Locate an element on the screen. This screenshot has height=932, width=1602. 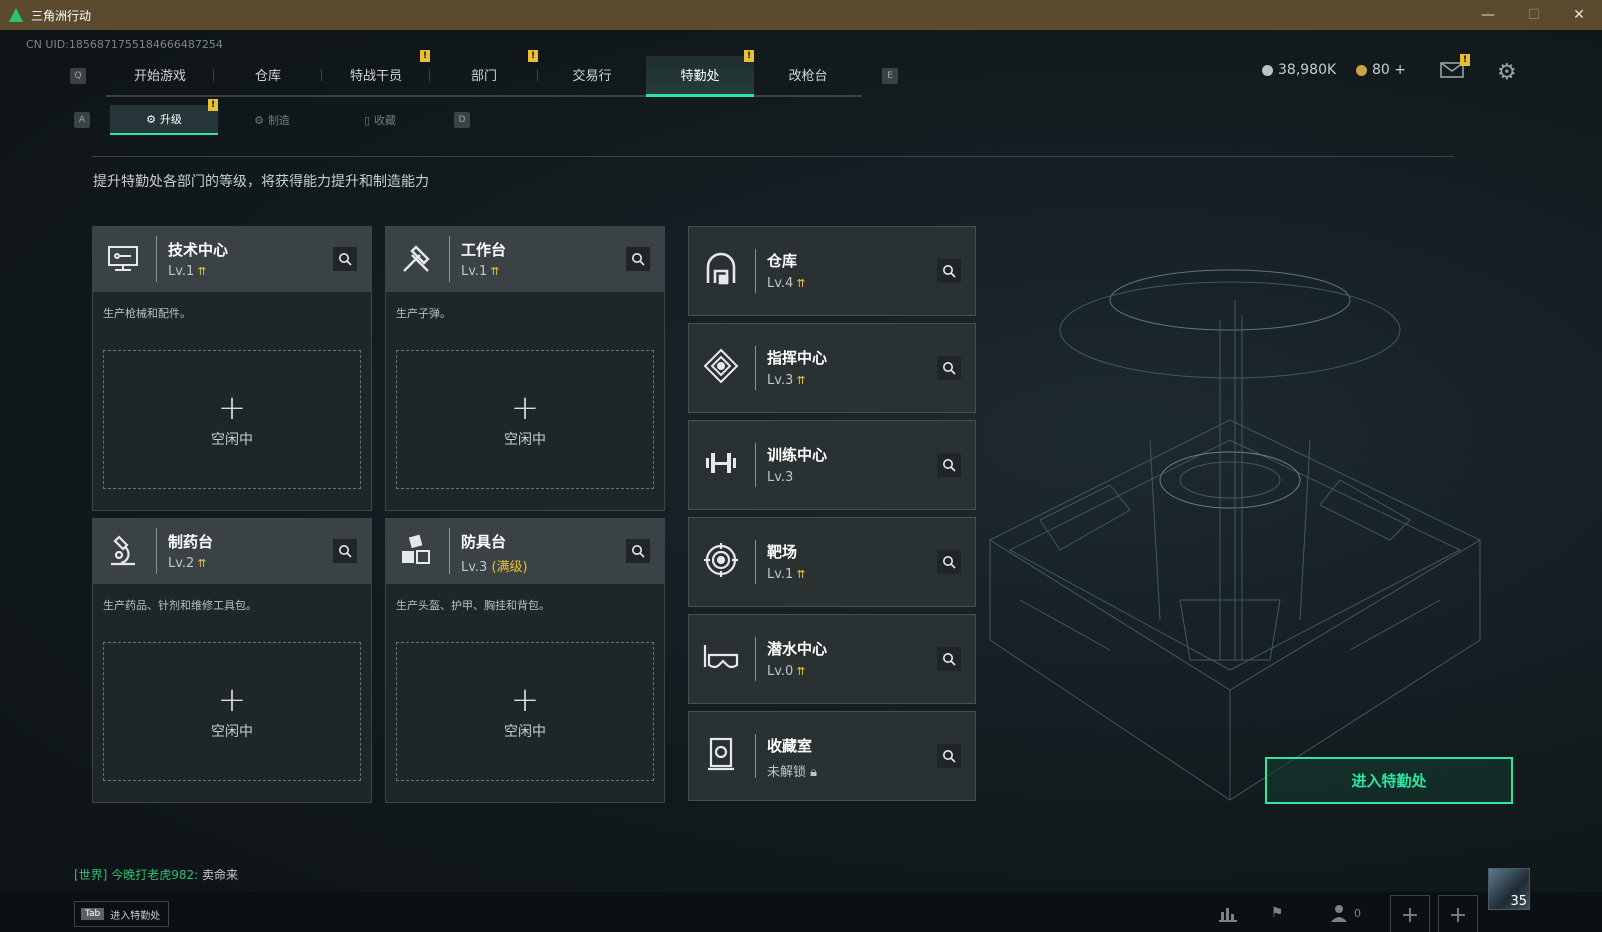
station-description: 生产药品、针剂和维修工具包。 is located at coordinates (180, 605).